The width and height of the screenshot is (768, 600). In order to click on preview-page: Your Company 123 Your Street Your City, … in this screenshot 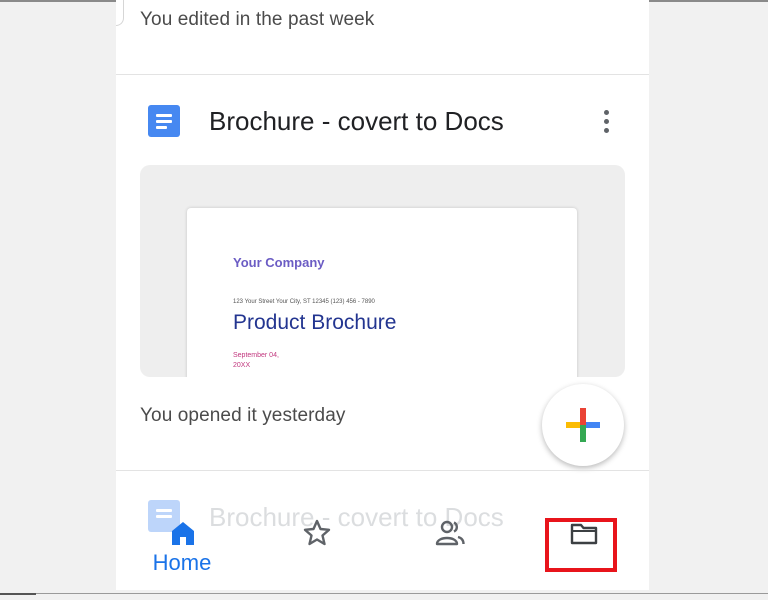, I will do `click(382, 292)`.